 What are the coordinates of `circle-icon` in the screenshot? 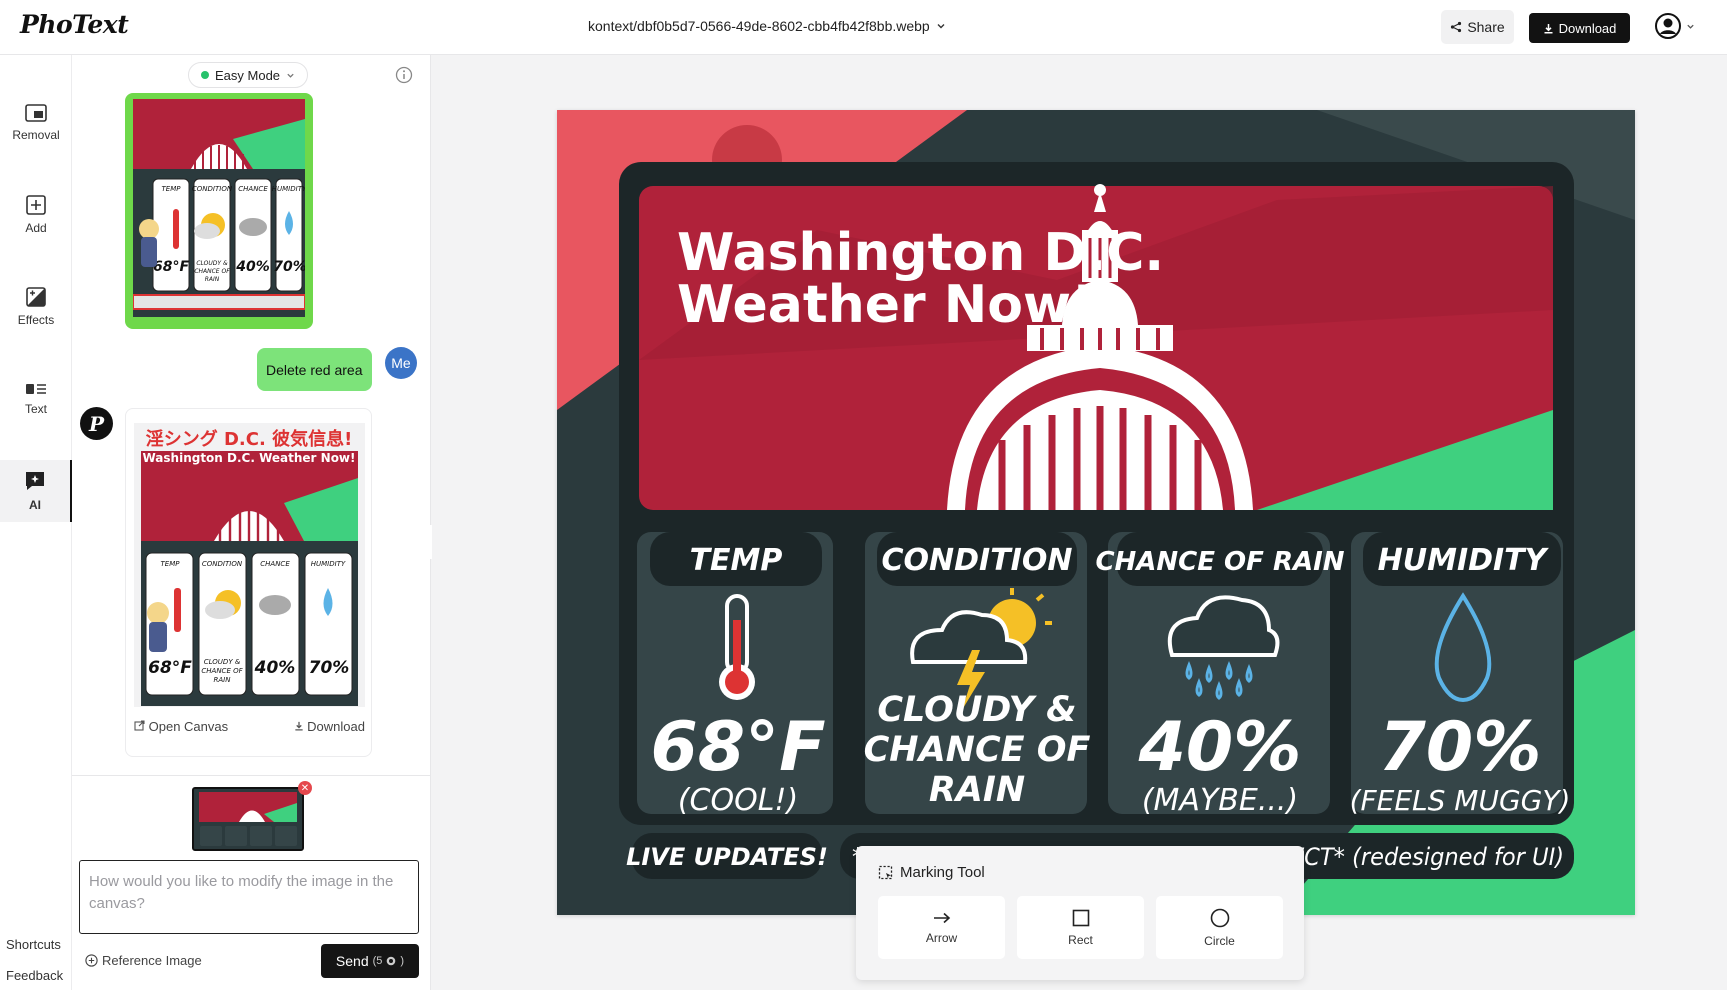 It's located at (1219, 917).